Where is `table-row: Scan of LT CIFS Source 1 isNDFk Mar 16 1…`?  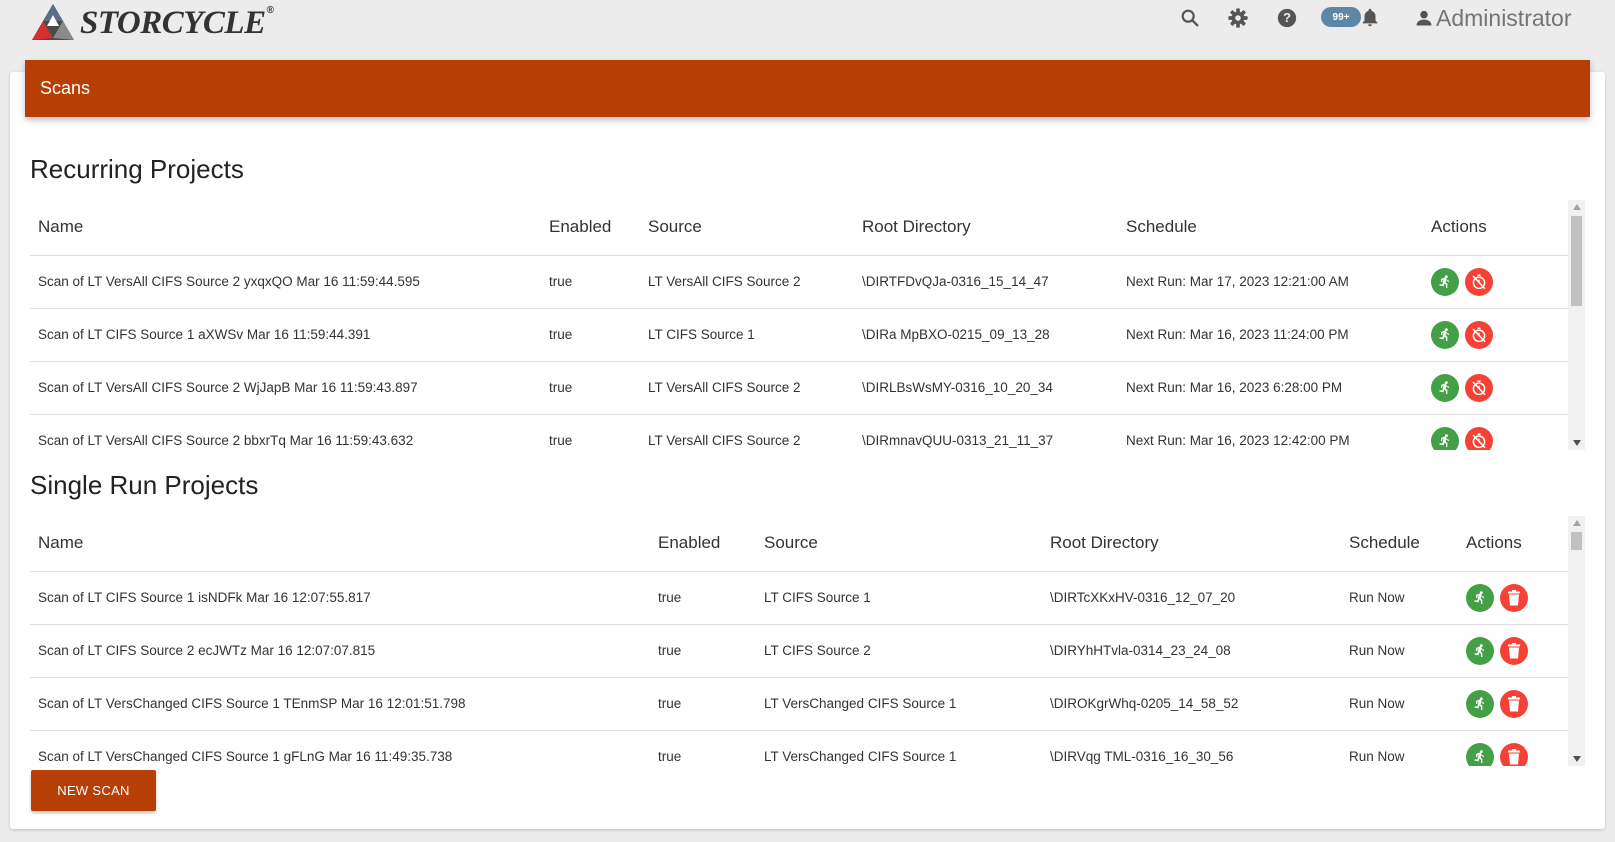
table-row: Scan of LT CIFS Source 1 isNDFk Mar 16 1… is located at coordinates (799, 598).